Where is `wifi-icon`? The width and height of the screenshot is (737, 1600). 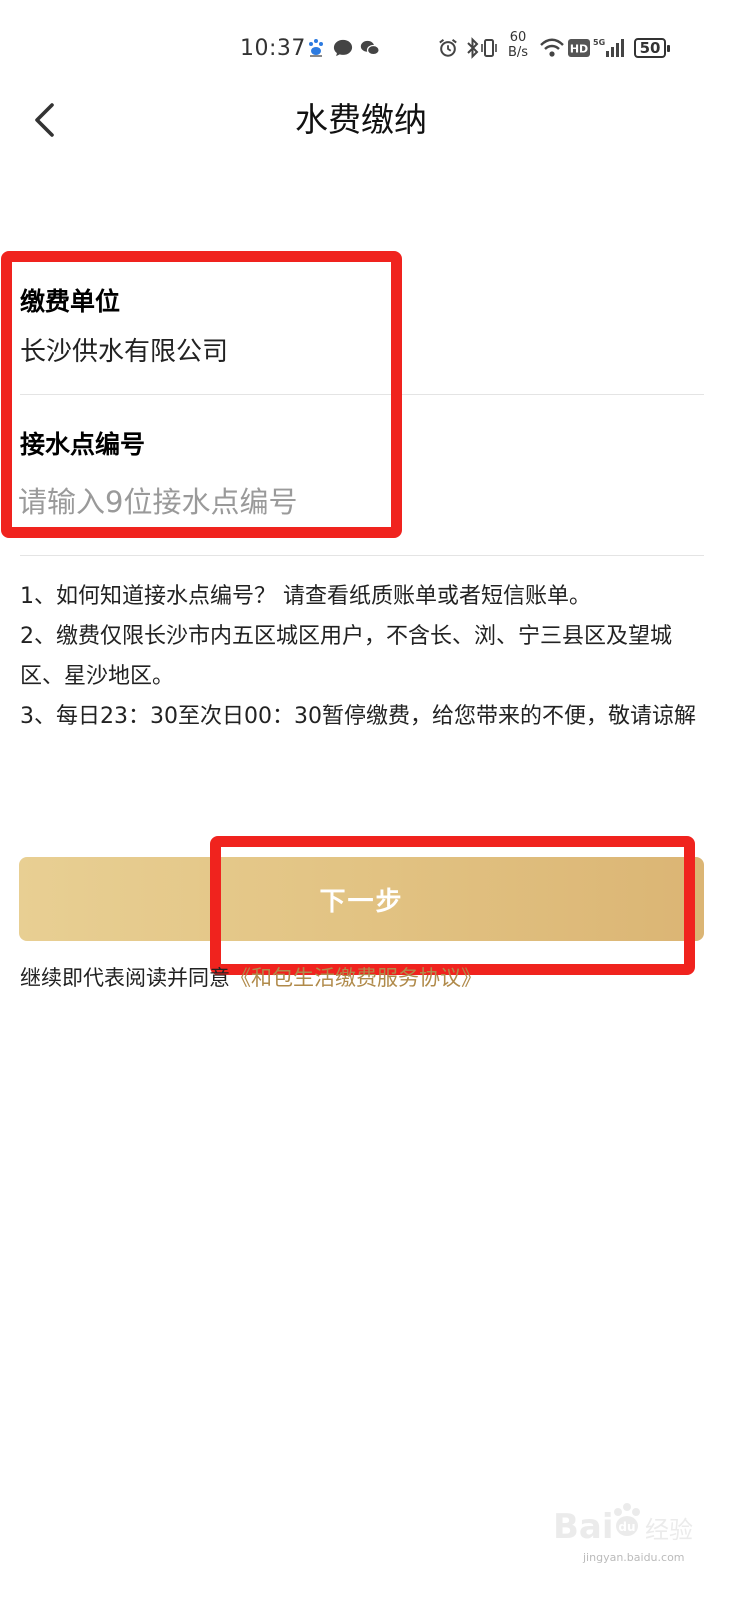 wifi-icon is located at coordinates (552, 48).